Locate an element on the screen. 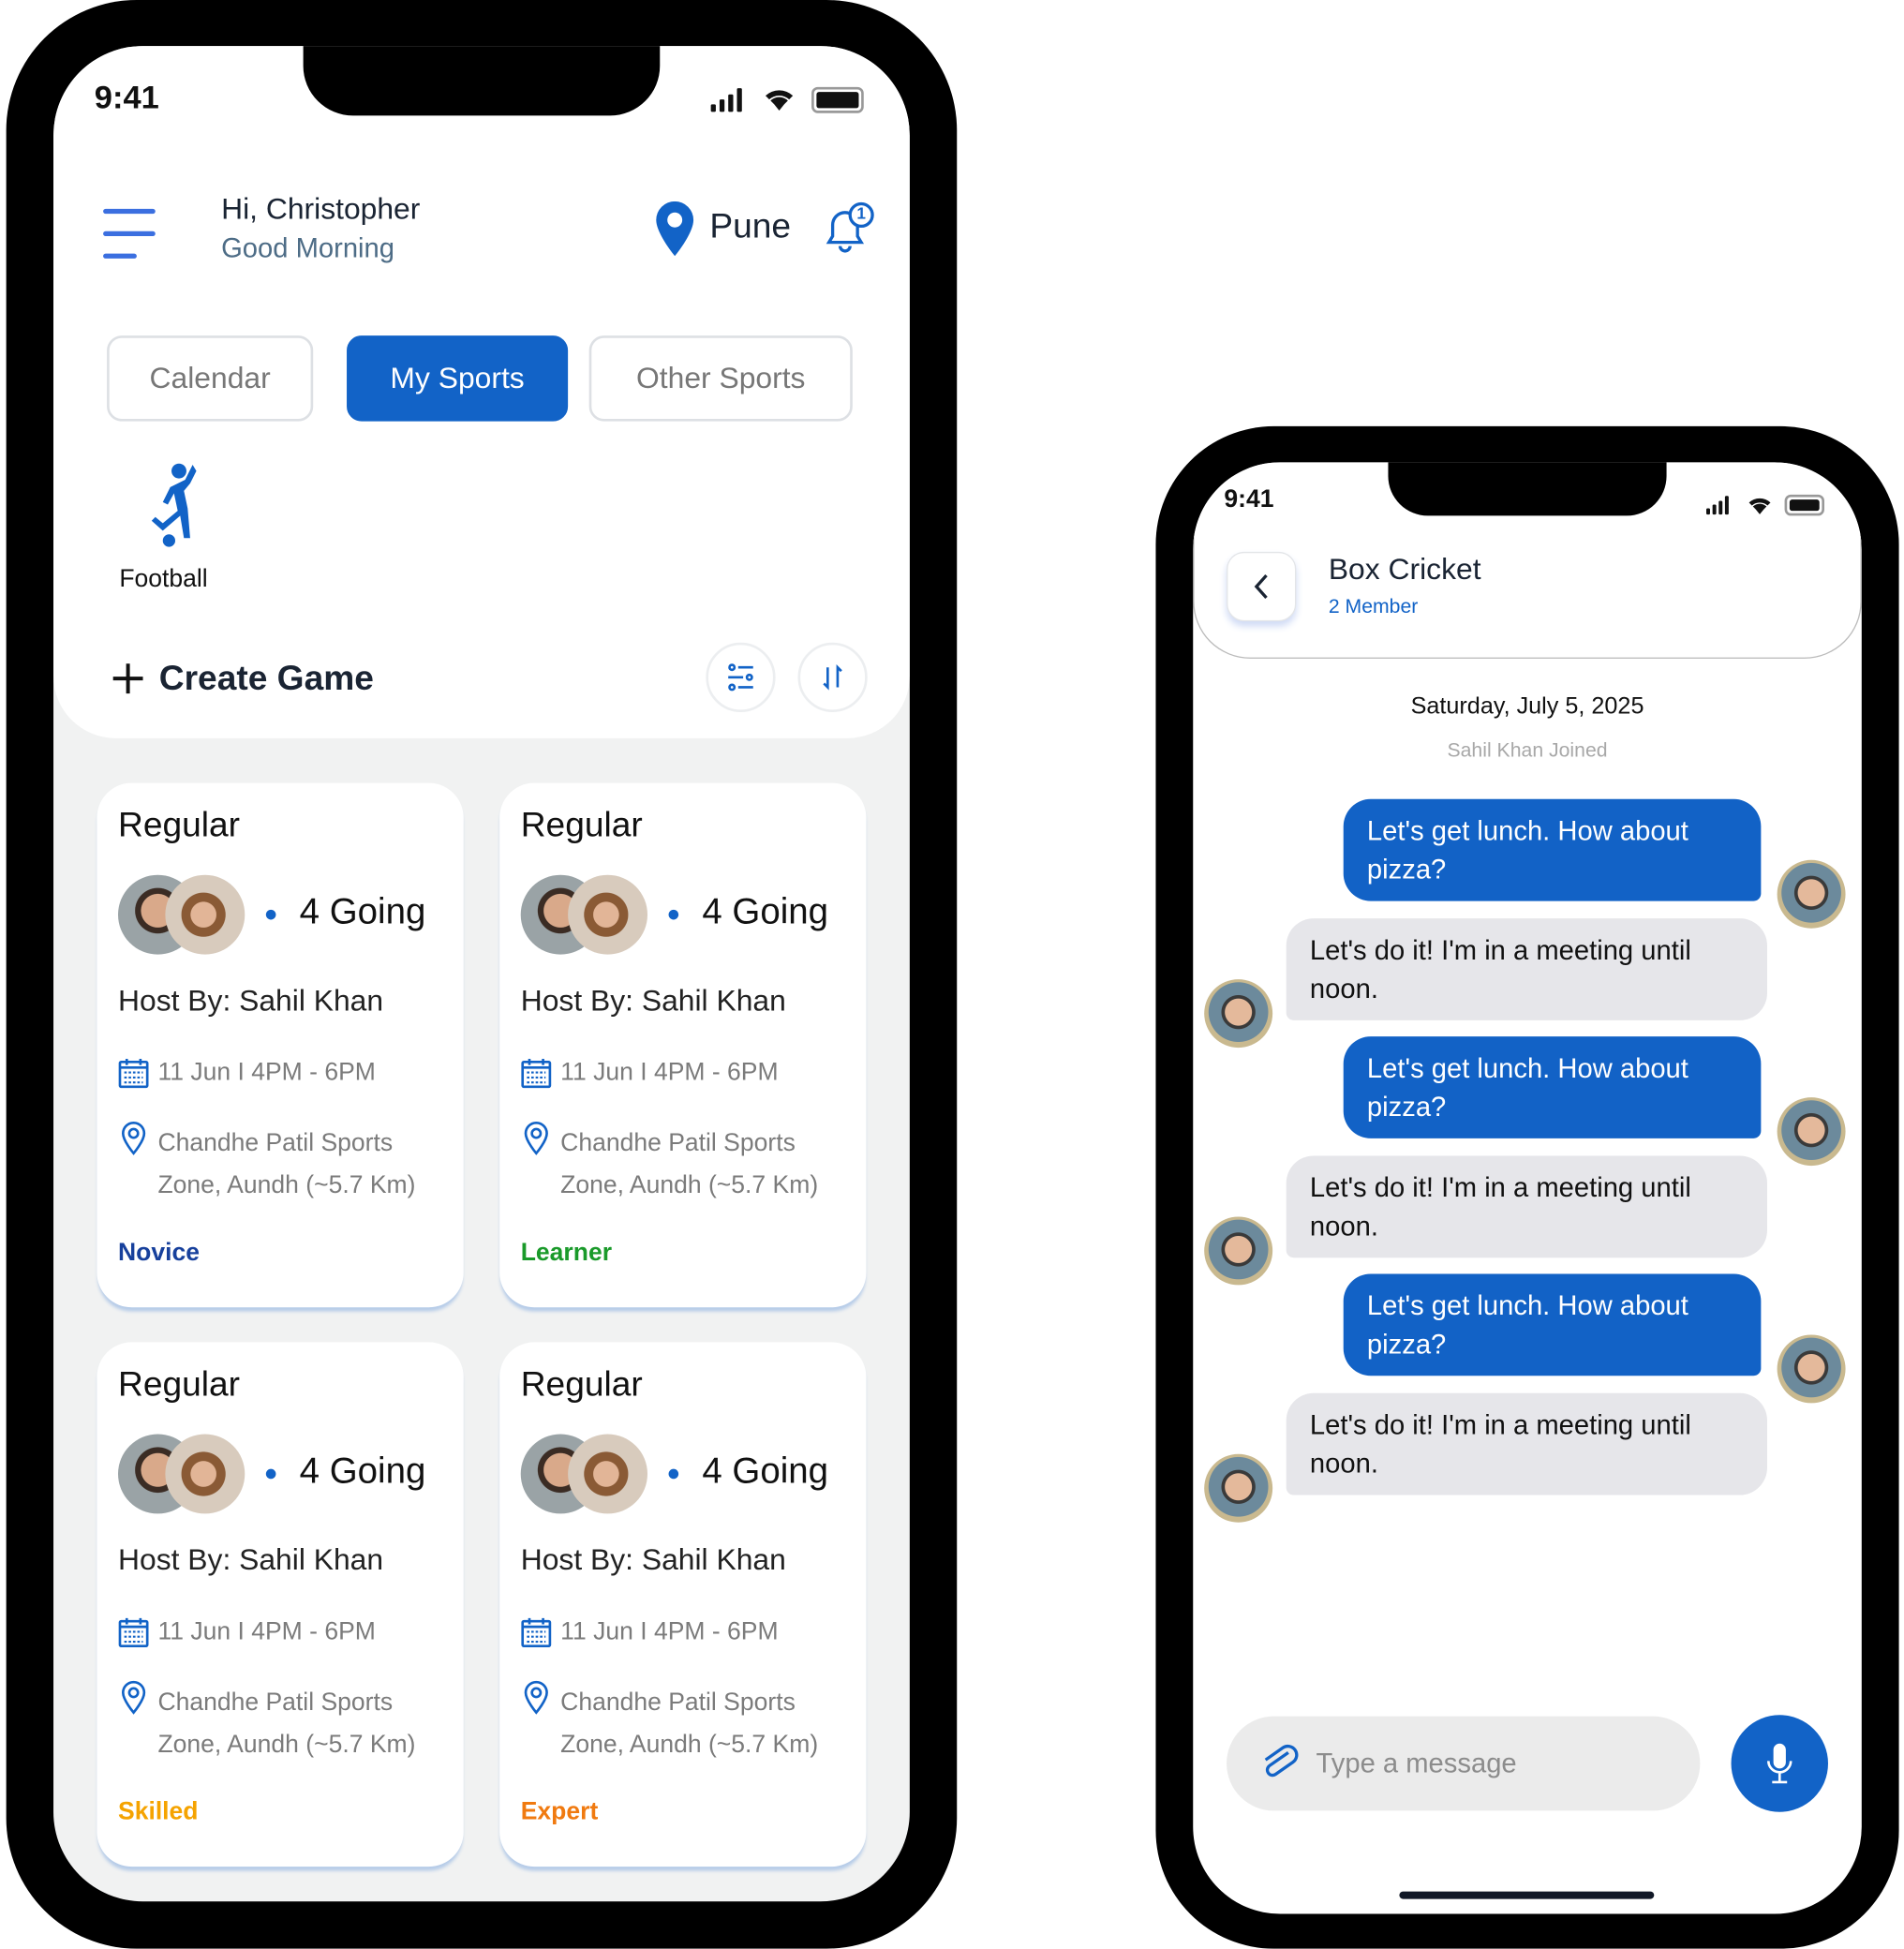 The width and height of the screenshot is (1904, 1949). filter-icon is located at coordinates (740, 677).